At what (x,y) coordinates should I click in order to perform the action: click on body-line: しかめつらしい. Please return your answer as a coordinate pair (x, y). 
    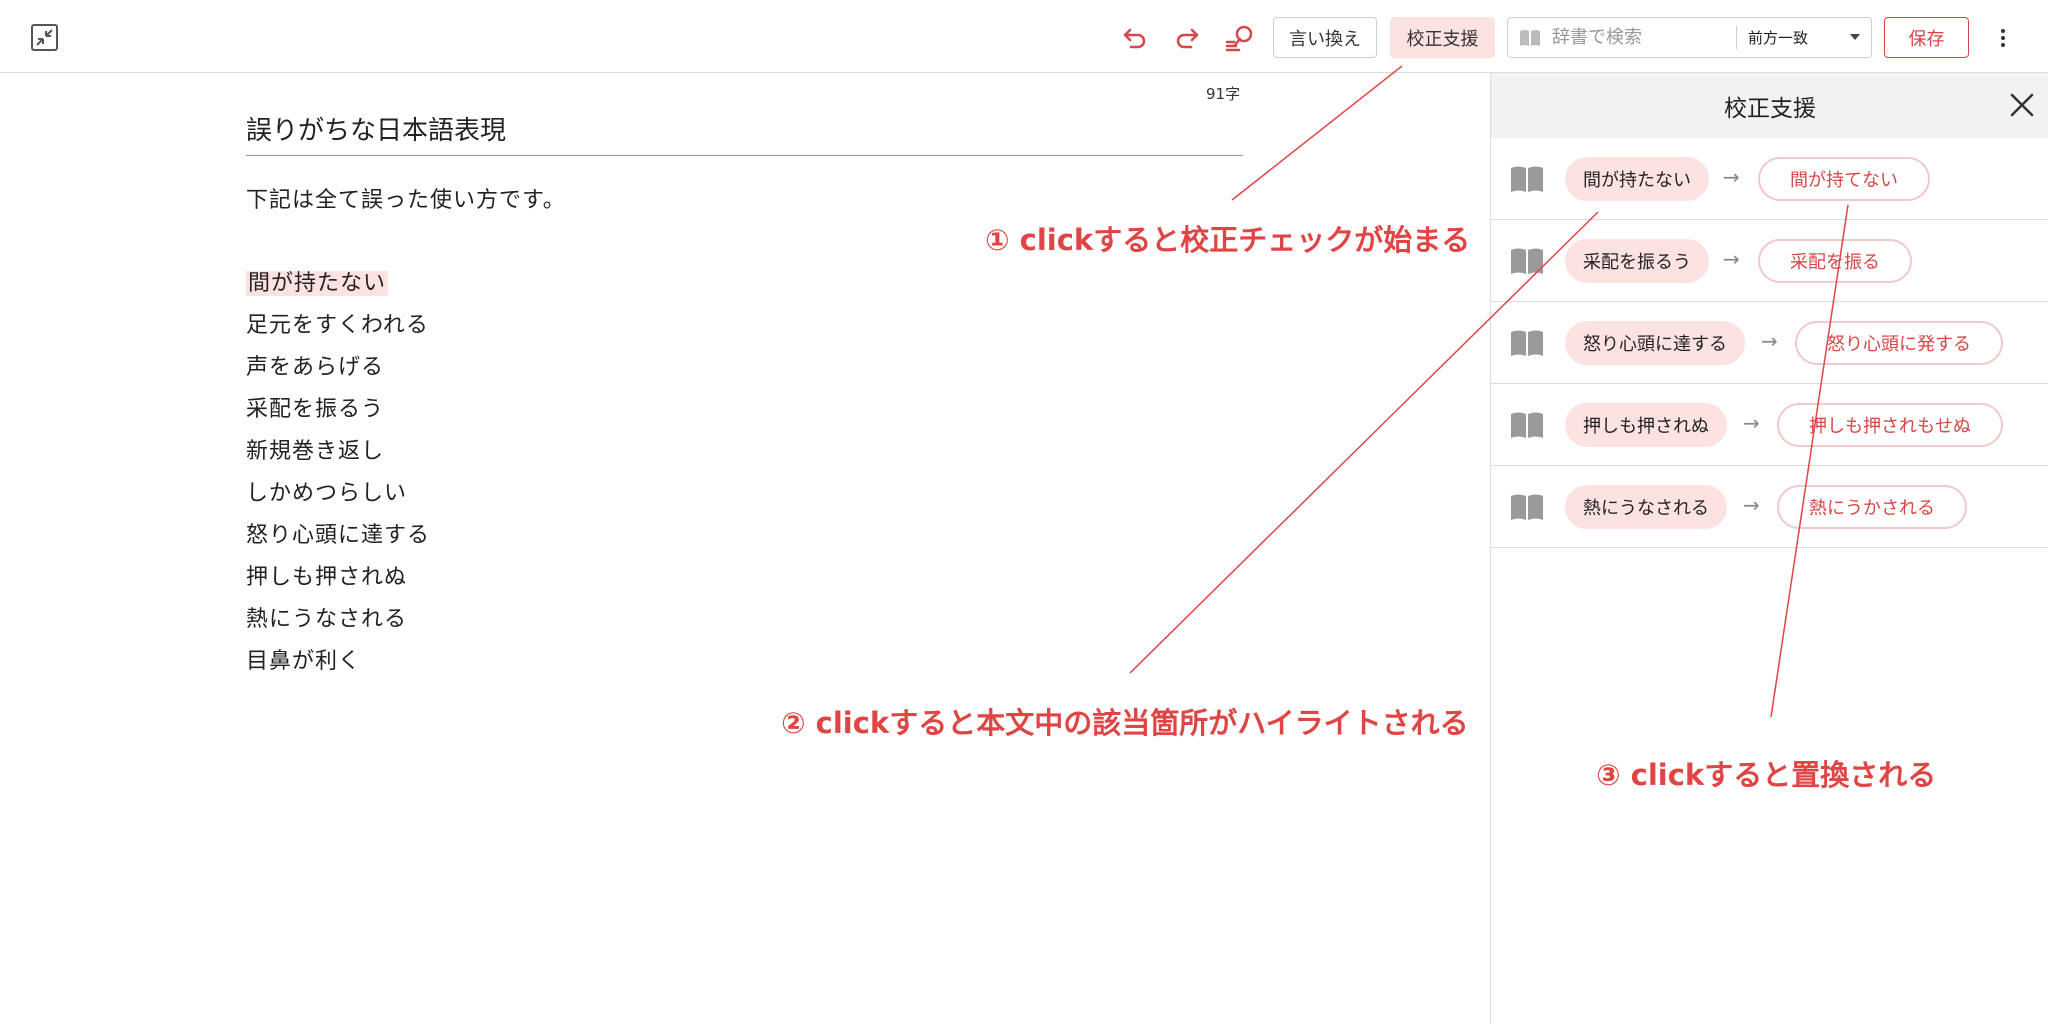
    Looking at the image, I should click on (326, 494).